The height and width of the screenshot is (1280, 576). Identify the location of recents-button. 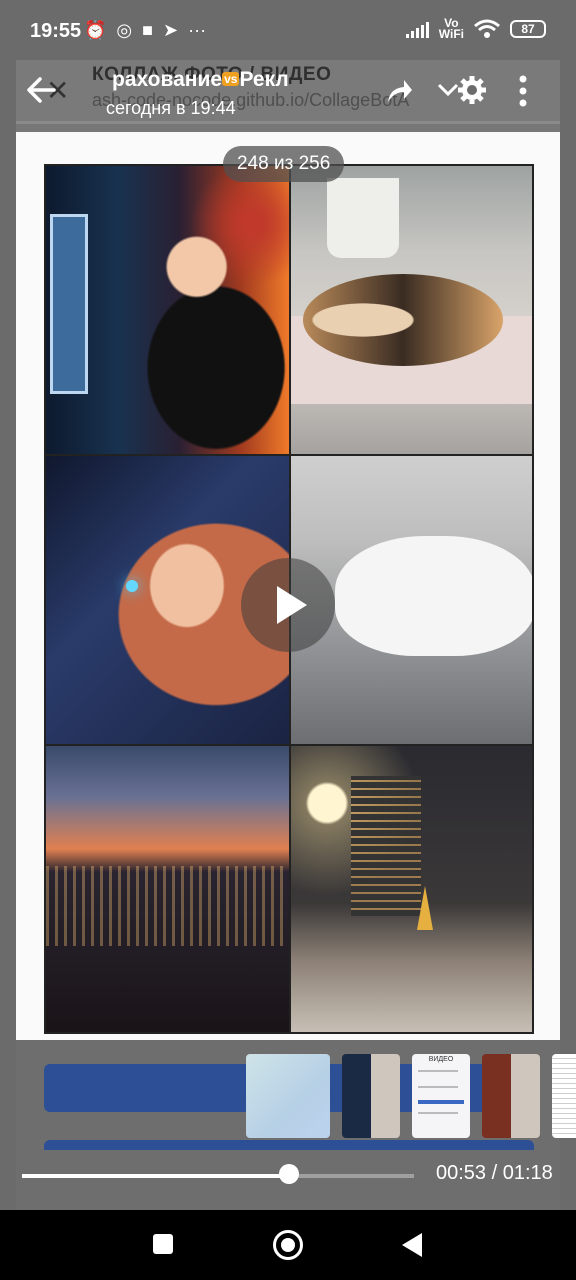
(163, 1244).